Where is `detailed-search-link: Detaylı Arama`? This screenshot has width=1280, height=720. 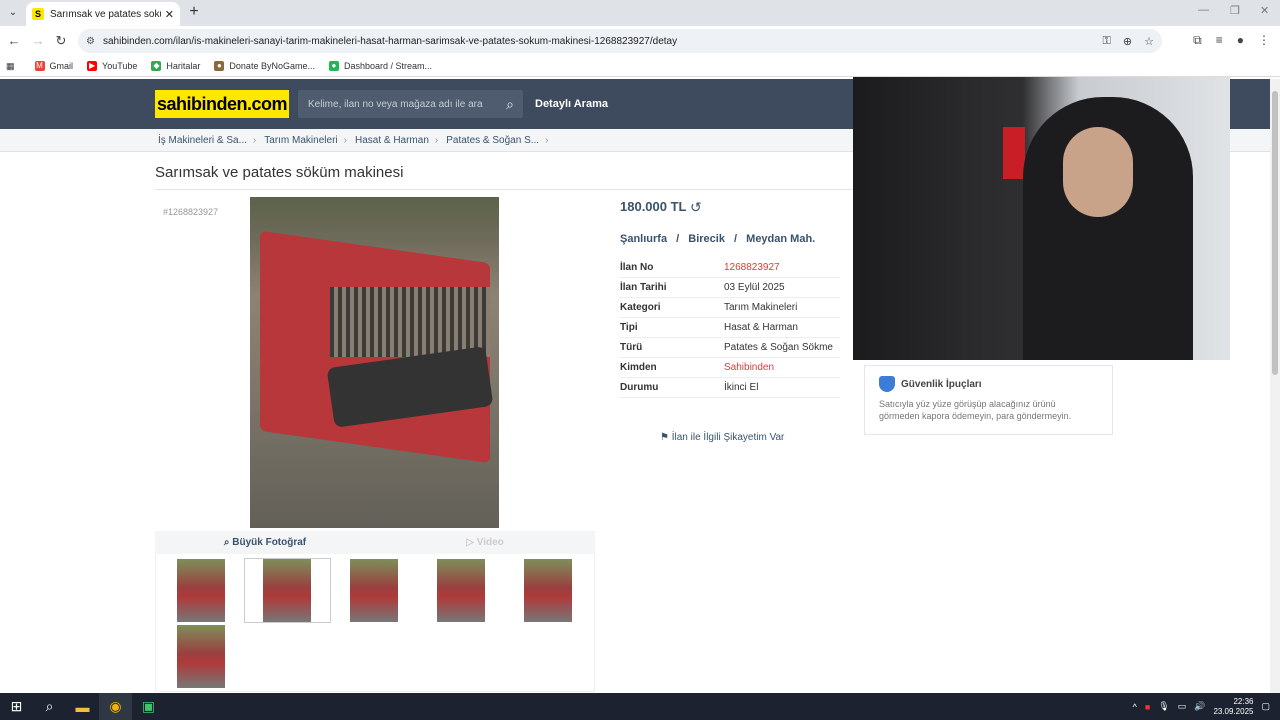
detailed-search-link: Detaylı Arama is located at coordinates (571, 104).